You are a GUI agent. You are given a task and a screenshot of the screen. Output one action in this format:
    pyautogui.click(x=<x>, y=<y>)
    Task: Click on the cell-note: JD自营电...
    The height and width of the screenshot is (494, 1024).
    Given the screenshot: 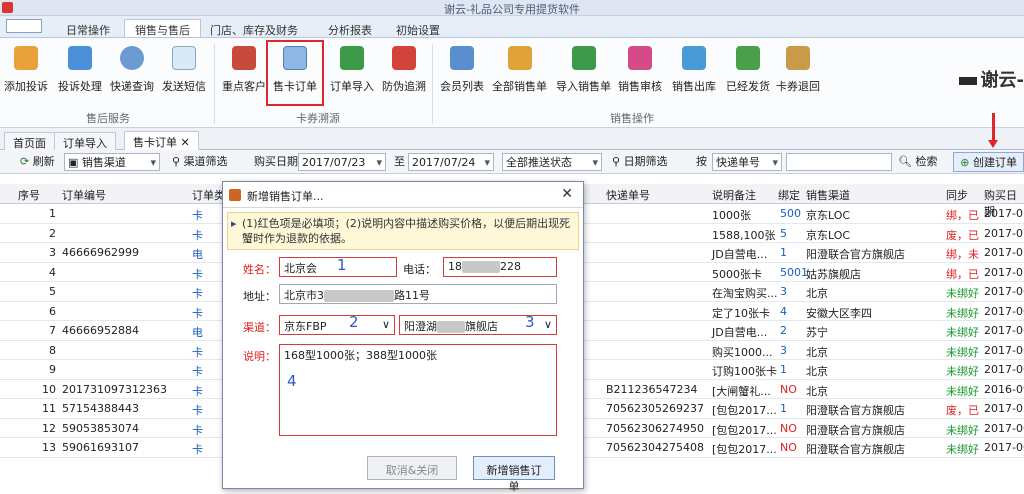 What is the action you would take?
    pyautogui.click(x=740, y=254)
    